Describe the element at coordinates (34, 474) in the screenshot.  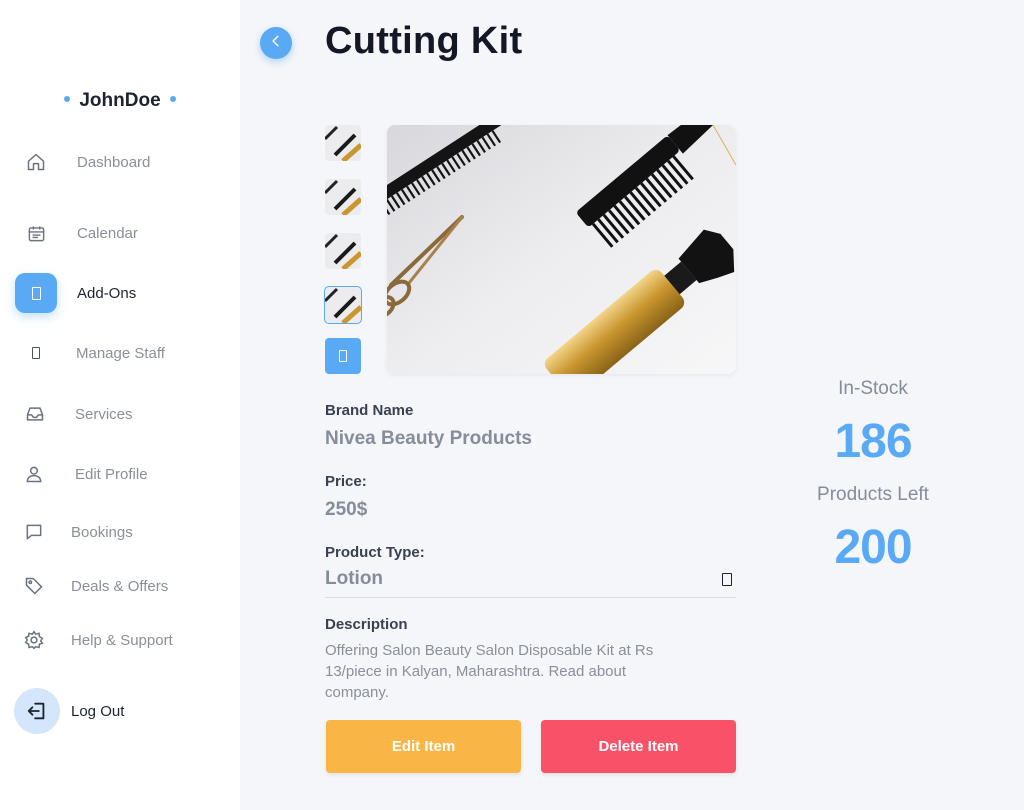
I see `user-icon` at that location.